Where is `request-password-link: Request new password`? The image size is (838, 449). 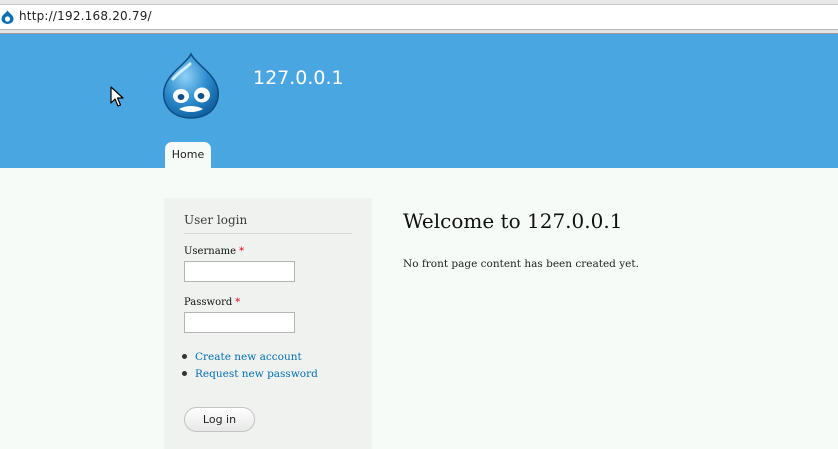 request-password-link: Request new password is located at coordinates (256, 374).